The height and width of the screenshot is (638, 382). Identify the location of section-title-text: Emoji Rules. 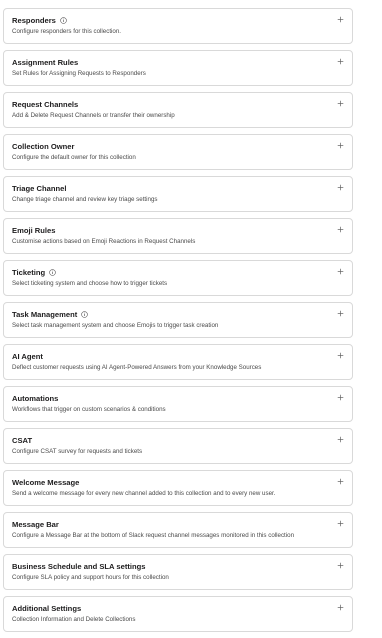
(34, 230).